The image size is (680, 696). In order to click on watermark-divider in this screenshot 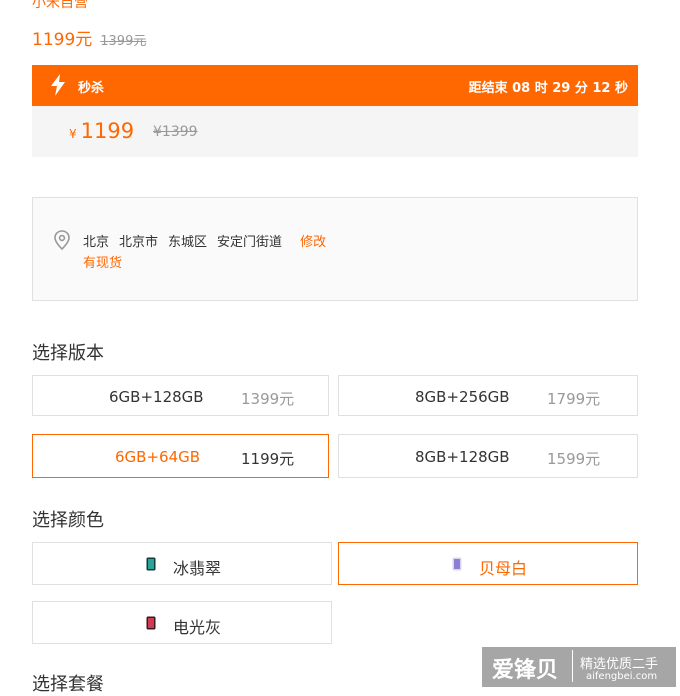, I will do `click(572, 666)`.